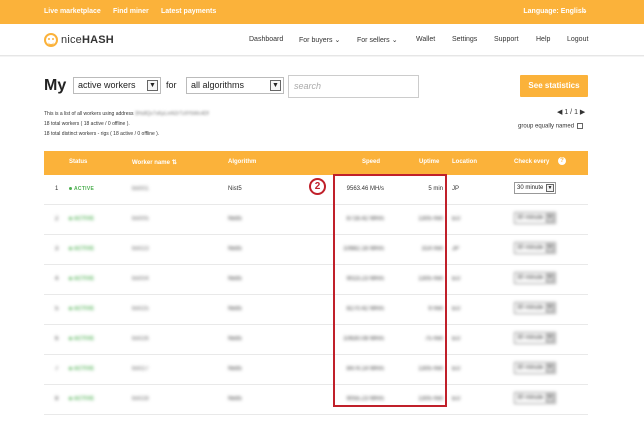  Describe the element at coordinates (317, 186) in the screenshot. I see `callout-number-badge: 2` at that location.